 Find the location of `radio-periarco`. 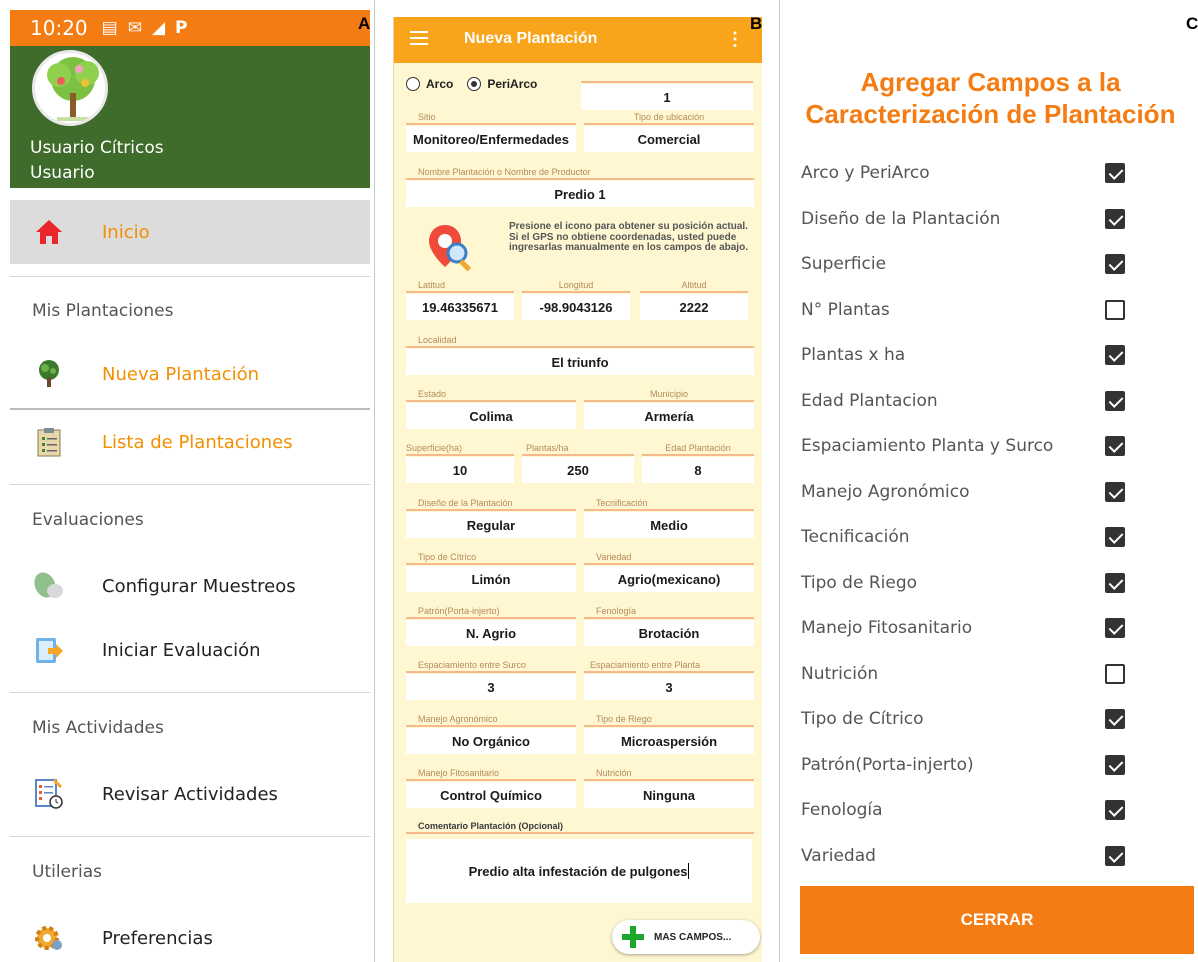

radio-periarco is located at coordinates (474, 84).